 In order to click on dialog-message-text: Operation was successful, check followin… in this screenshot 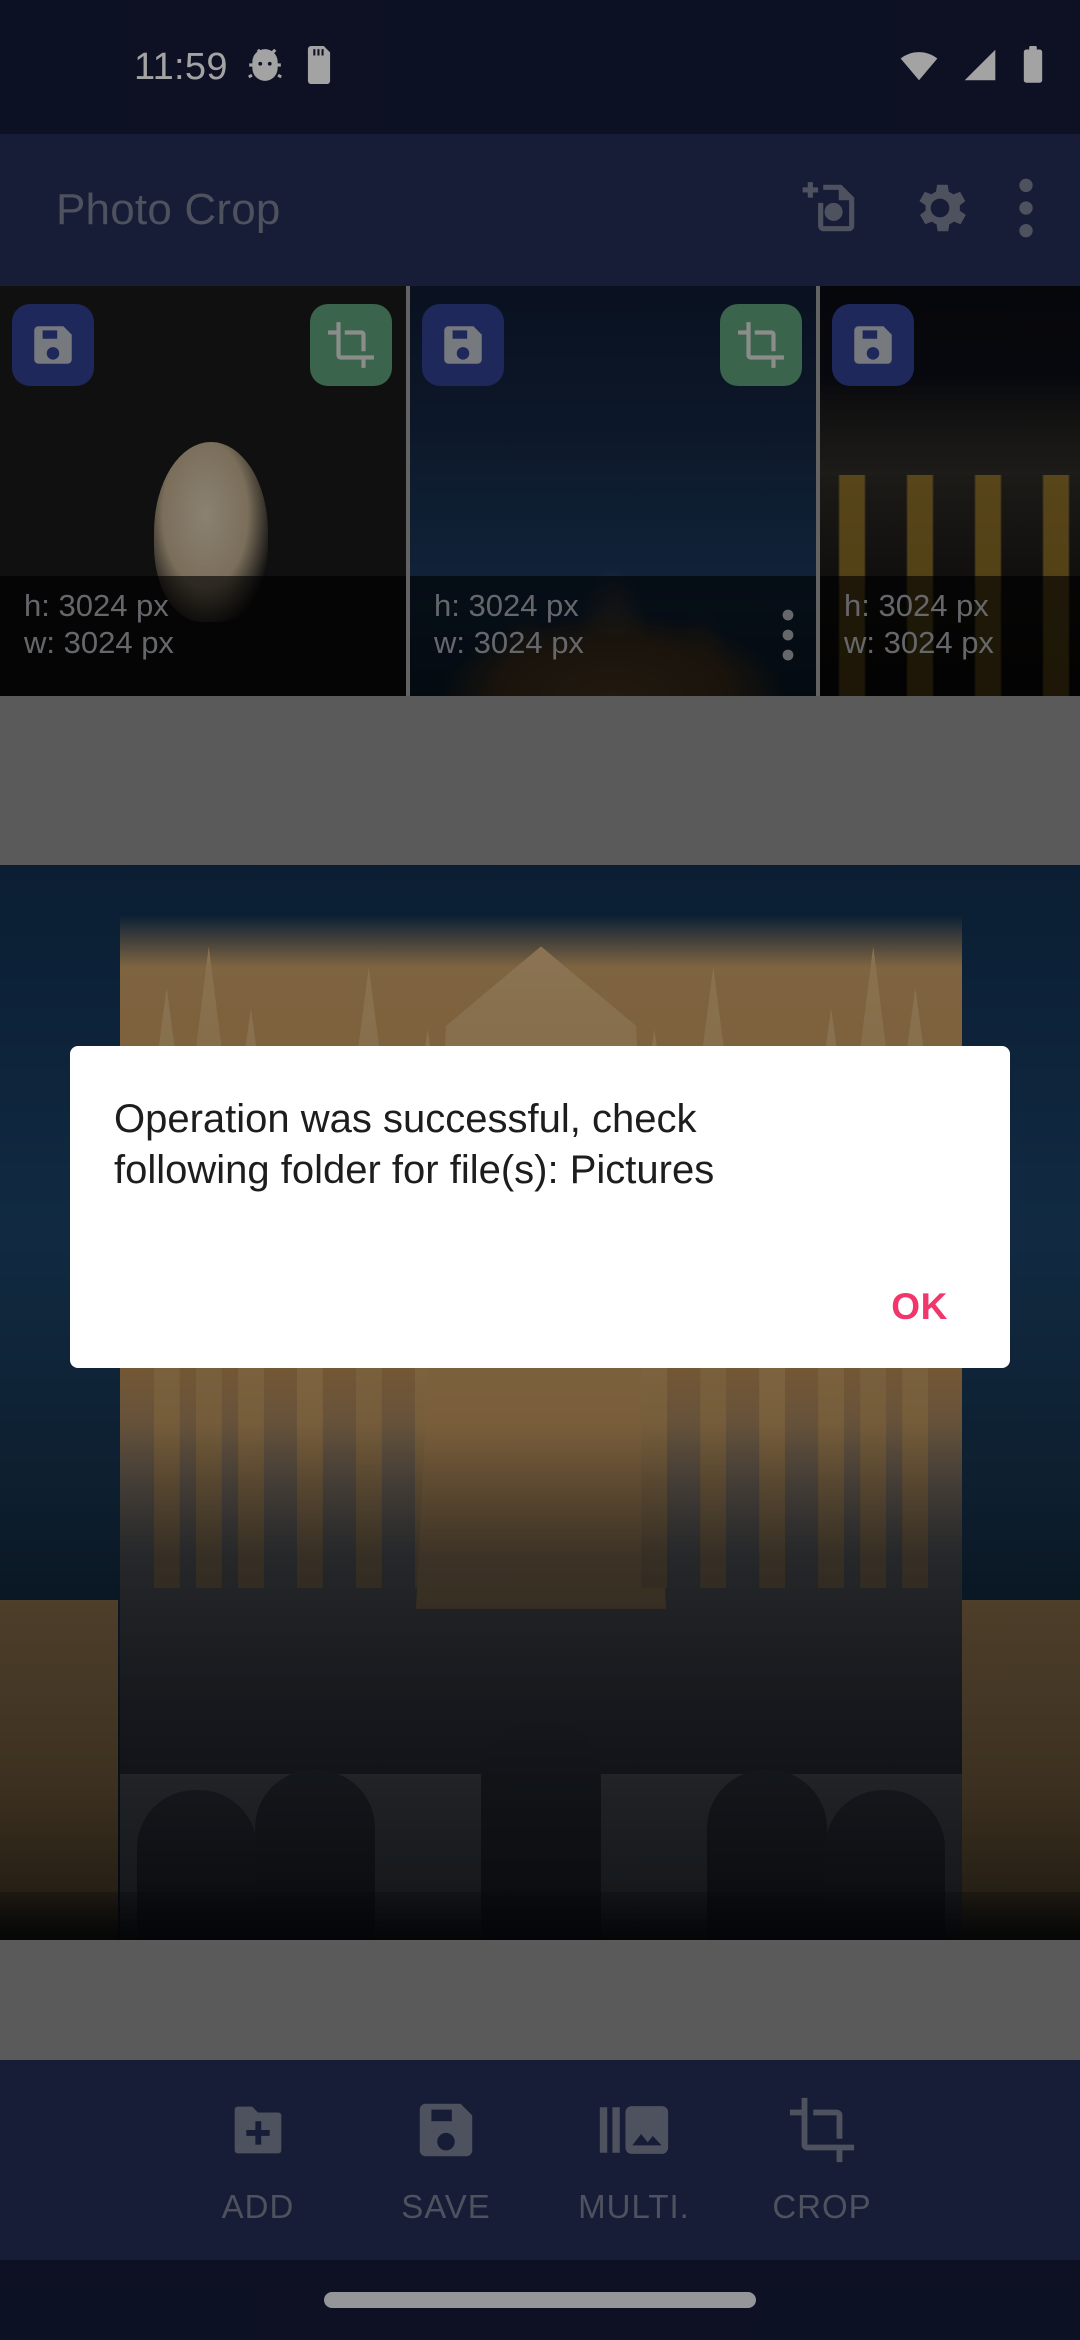, I will do `click(414, 1145)`.